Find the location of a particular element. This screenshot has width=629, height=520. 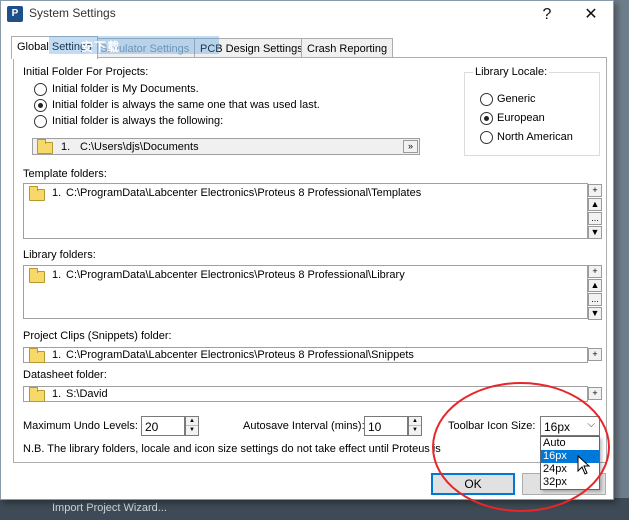

app-icon: P is located at coordinates (15, 14).